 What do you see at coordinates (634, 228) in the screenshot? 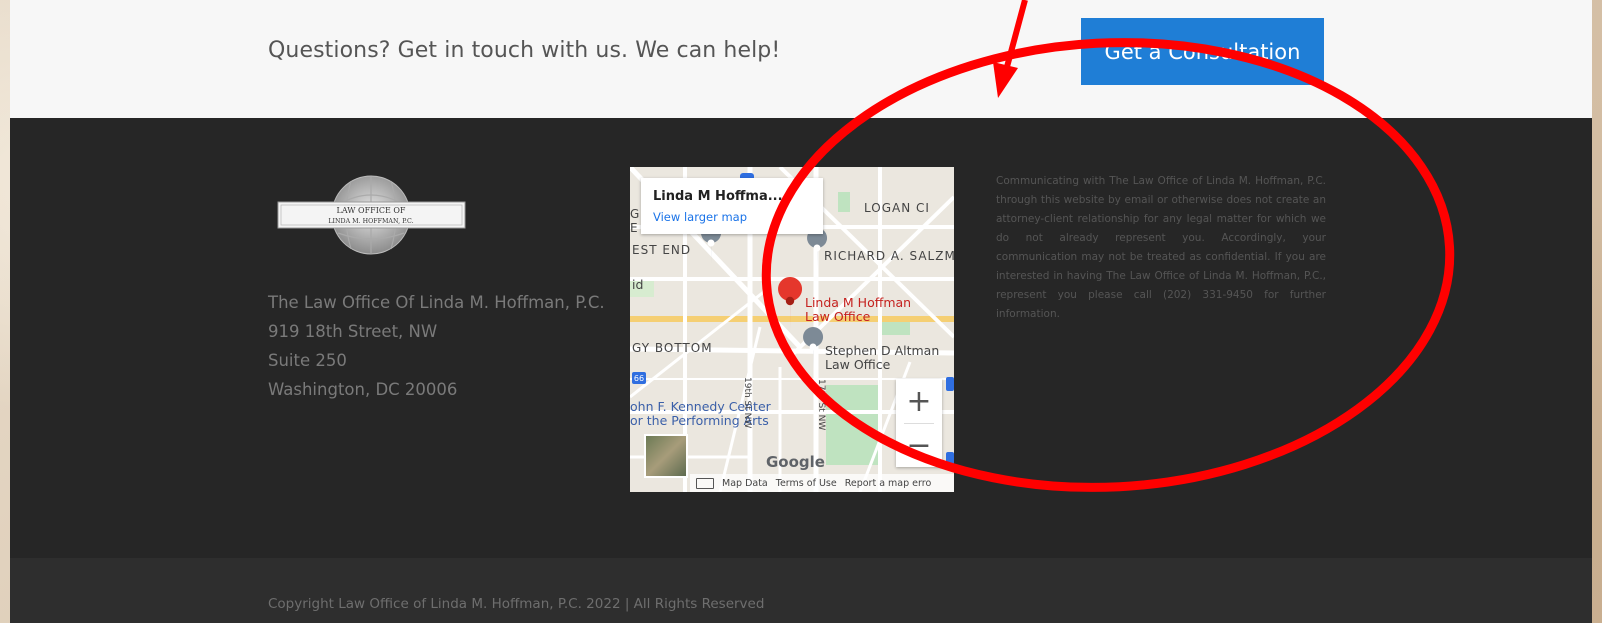
I see `map-label-e: E` at bounding box center [634, 228].